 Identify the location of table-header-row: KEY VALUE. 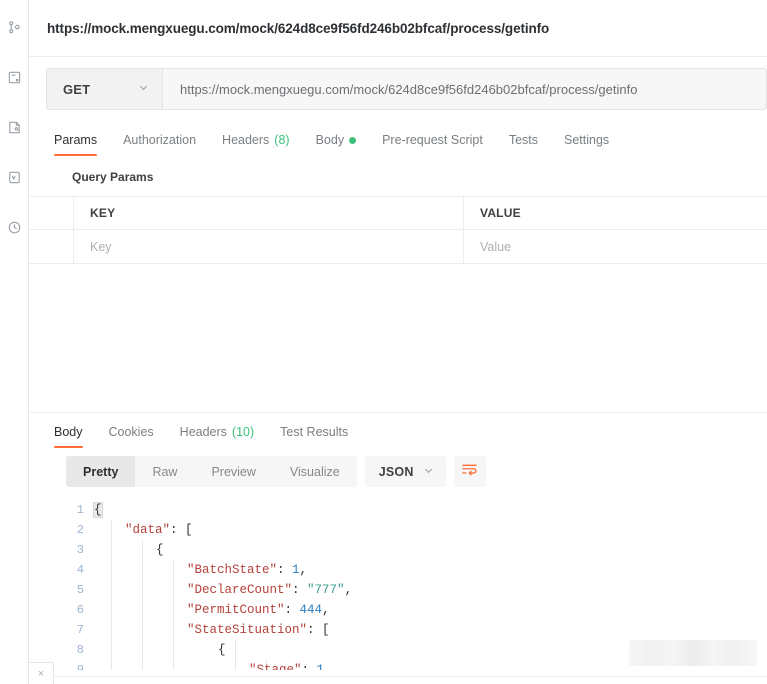
(398, 213).